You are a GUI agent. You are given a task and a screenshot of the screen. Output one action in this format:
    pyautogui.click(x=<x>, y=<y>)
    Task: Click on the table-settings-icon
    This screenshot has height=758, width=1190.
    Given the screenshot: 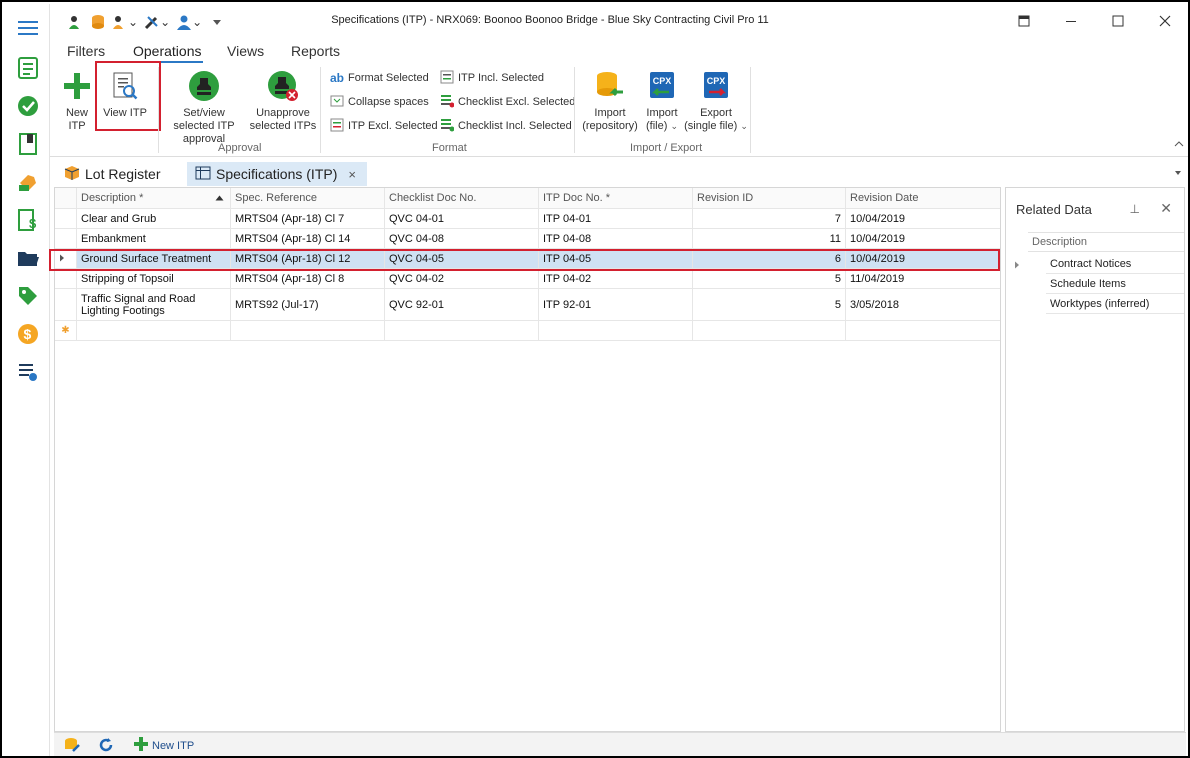 What is the action you would take?
    pyautogui.click(x=28, y=372)
    